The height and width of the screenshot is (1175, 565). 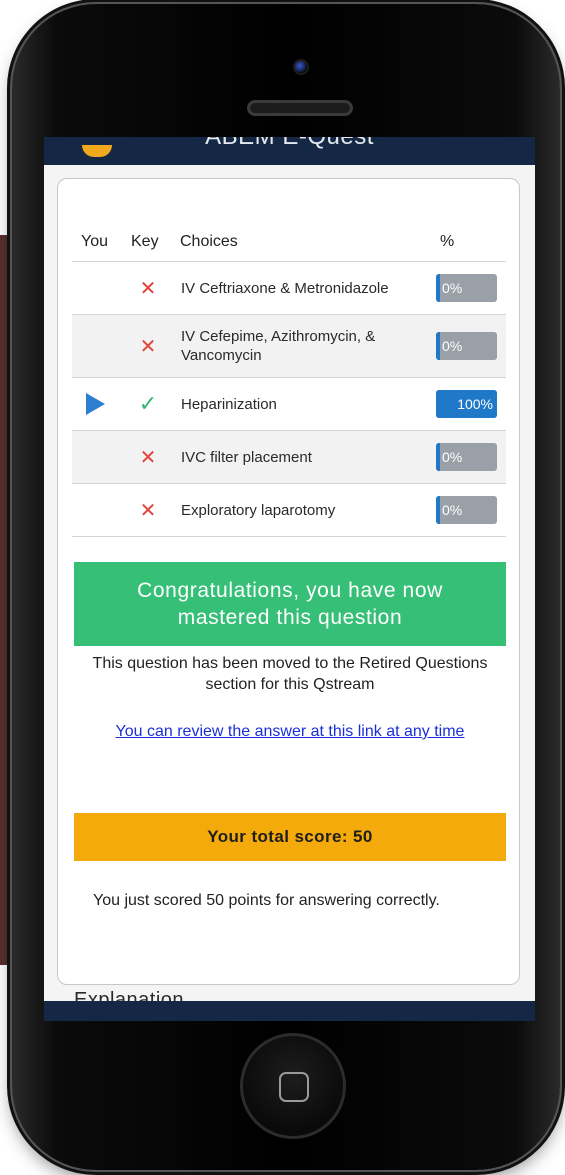 What do you see at coordinates (288, 242) in the screenshot?
I see `results-table-header: You Key Choices %` at bounding box center [288, 242].